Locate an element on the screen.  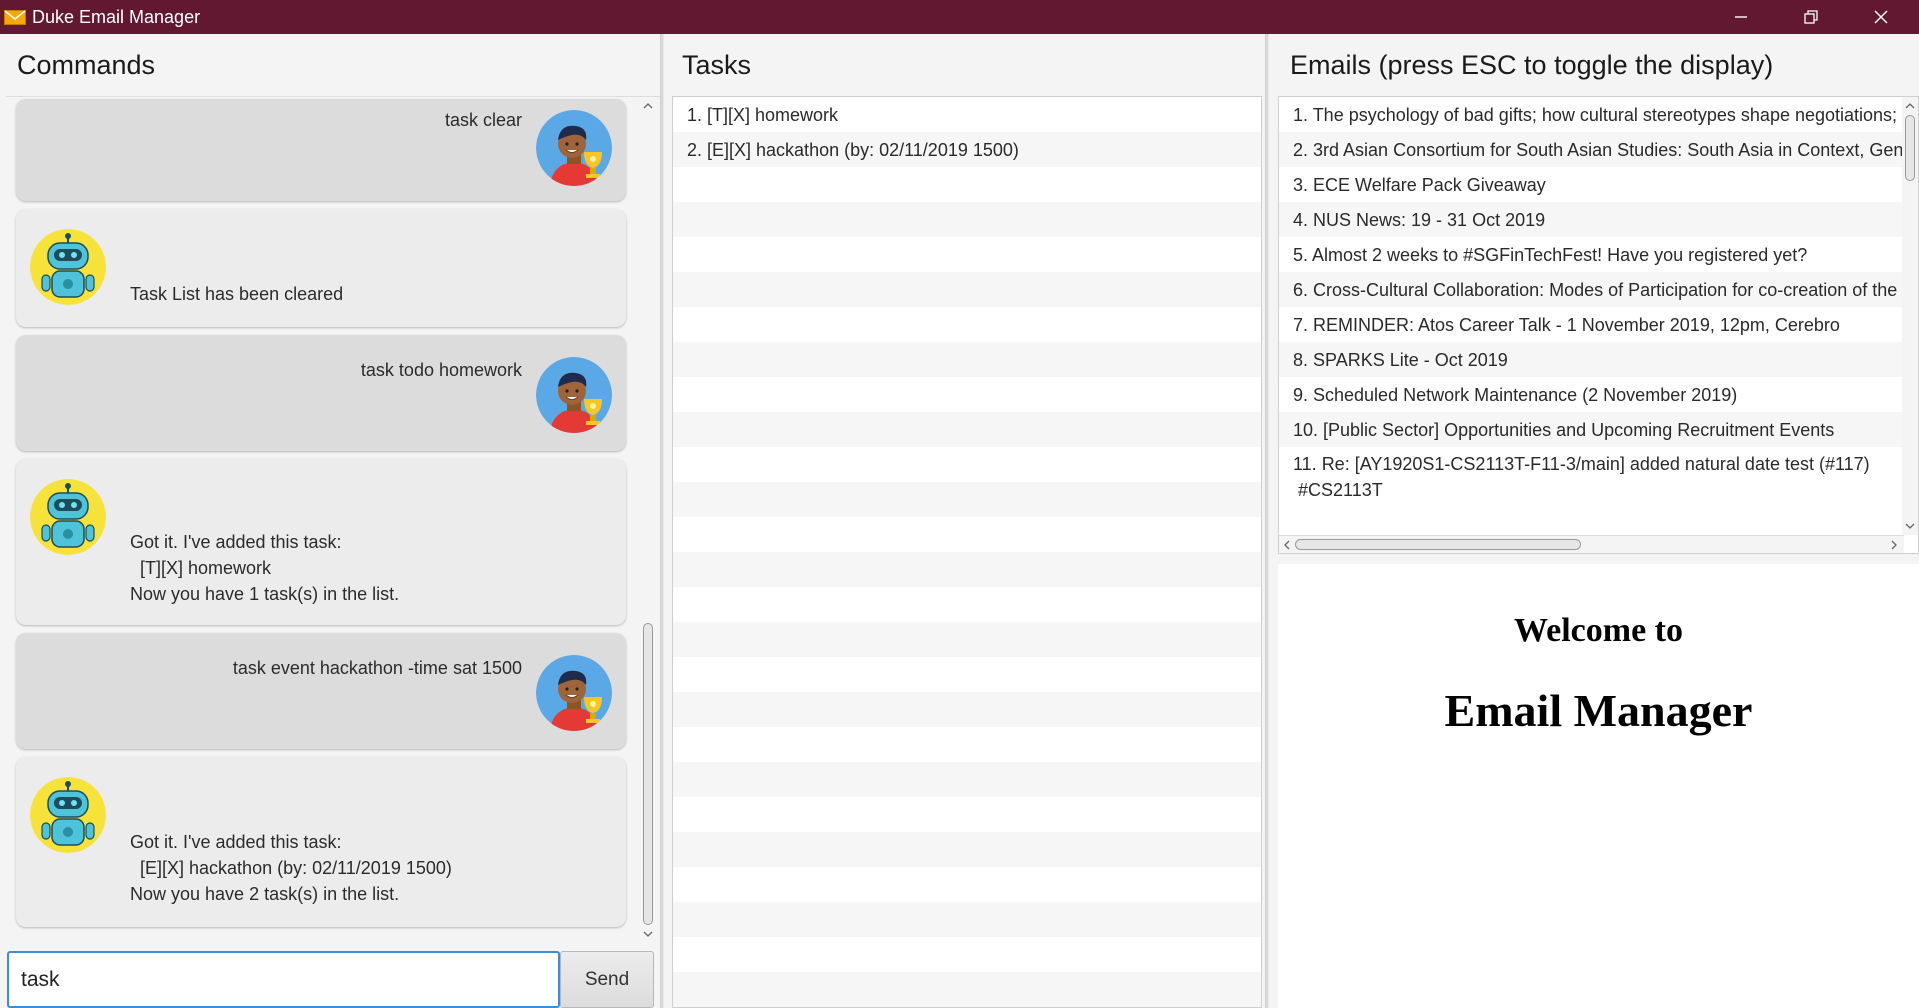
commands-title: Commands is located at coordinates (86, 65).